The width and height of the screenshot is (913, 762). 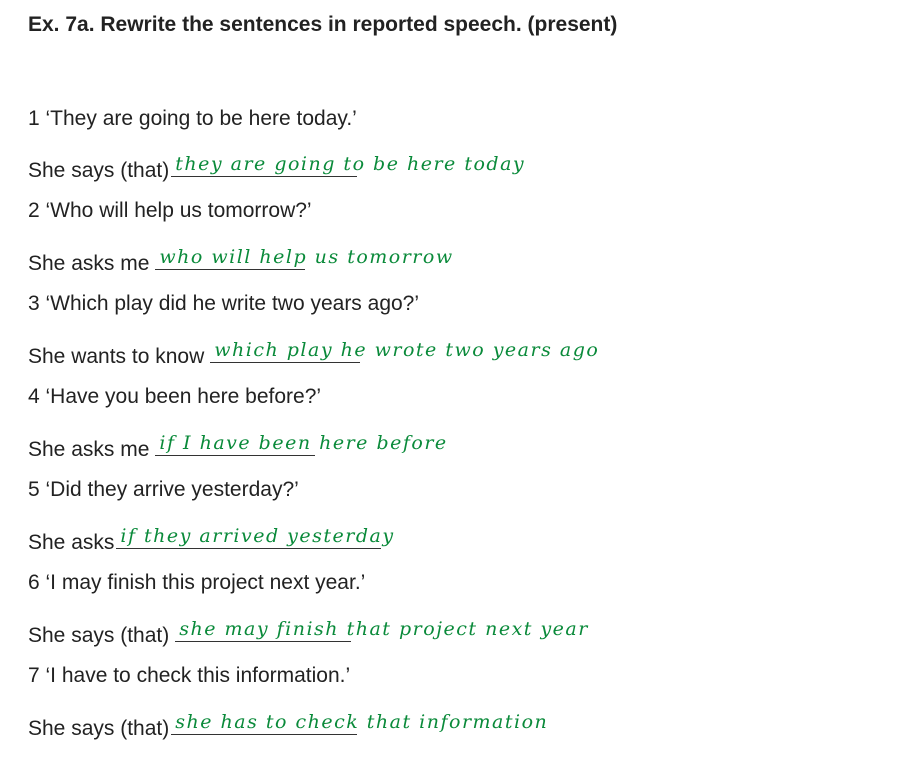 What do you see at coordinates (303, 443) in the screenshot?
I see `answer-4: if I have been here before` at bounding box center [303, 443].